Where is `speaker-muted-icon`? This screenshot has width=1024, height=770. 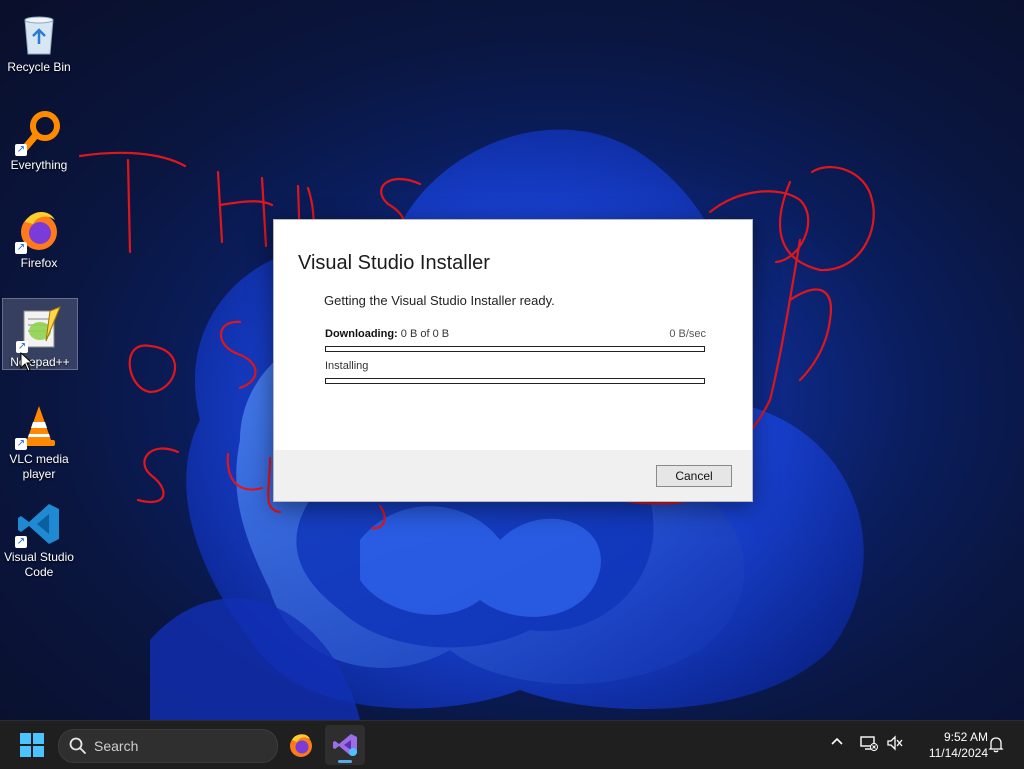 speaker-muted-icon is located at coordinates (895, 743).